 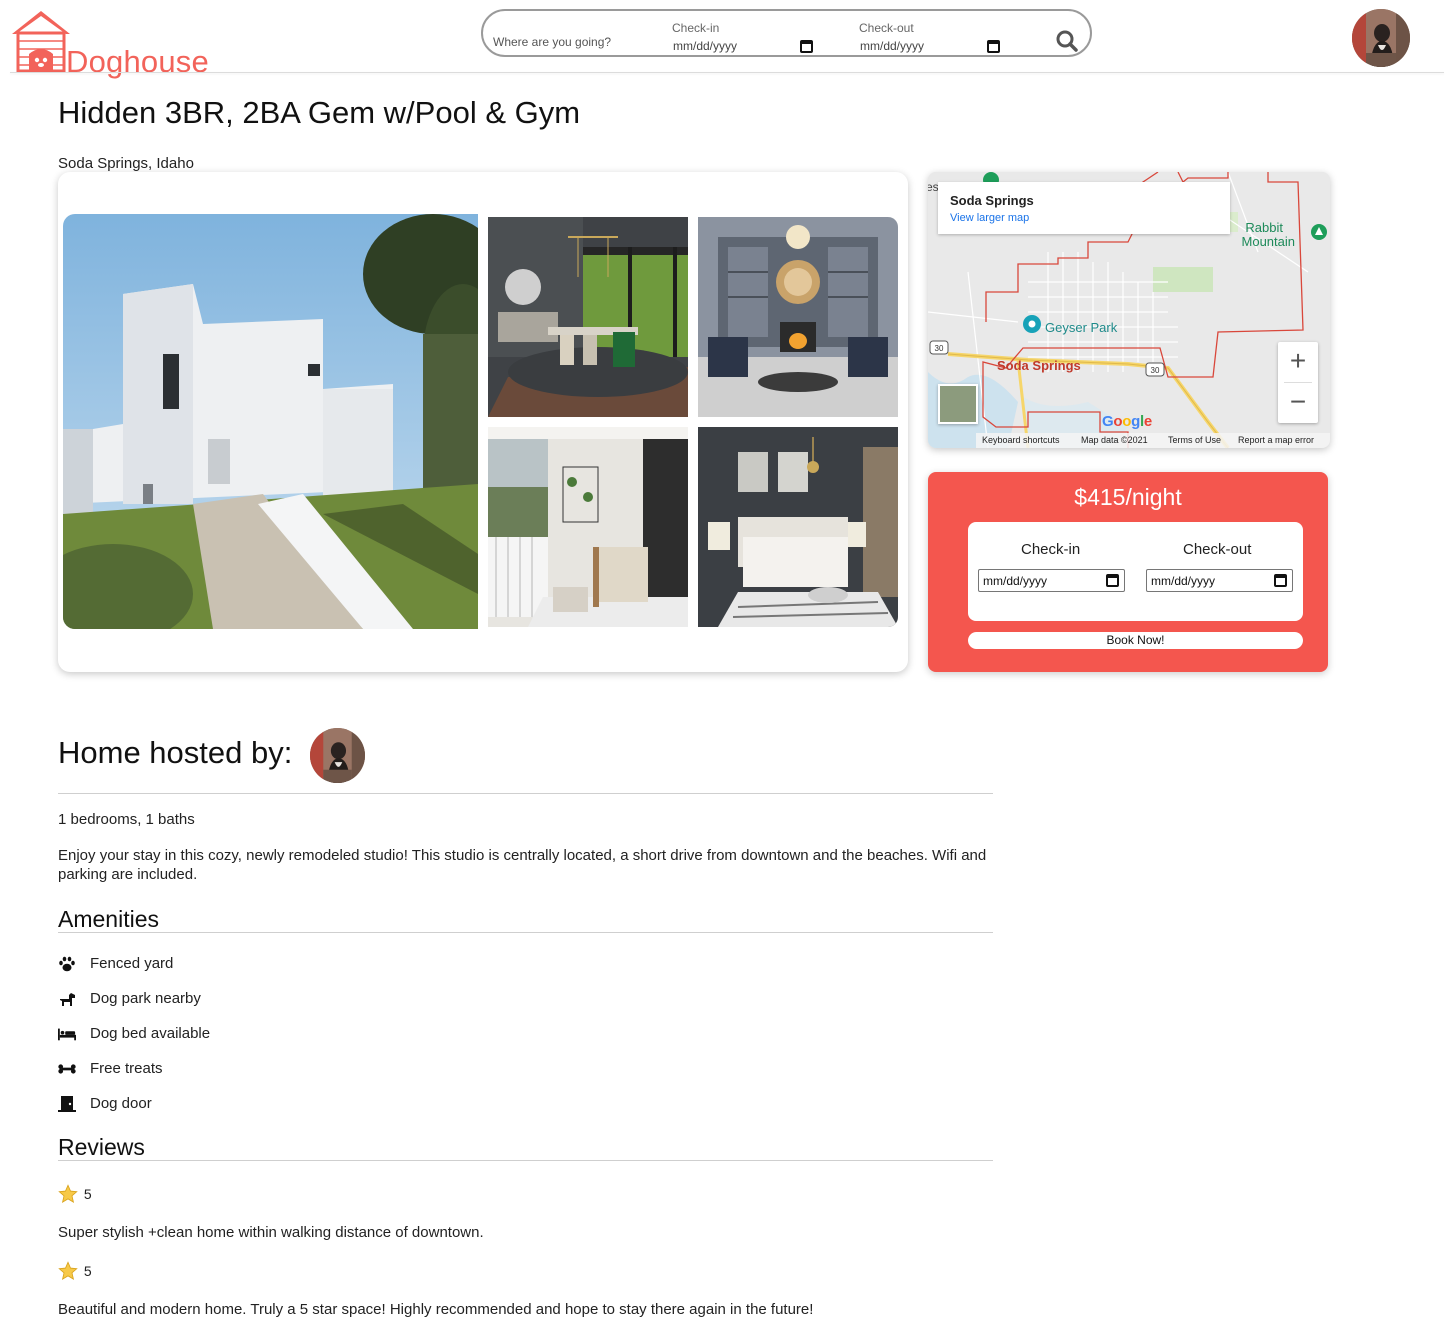 What do you see at coordinates (337, 755) in the screenshot?
I see `host-avatar` at bounding box center [337, 755].